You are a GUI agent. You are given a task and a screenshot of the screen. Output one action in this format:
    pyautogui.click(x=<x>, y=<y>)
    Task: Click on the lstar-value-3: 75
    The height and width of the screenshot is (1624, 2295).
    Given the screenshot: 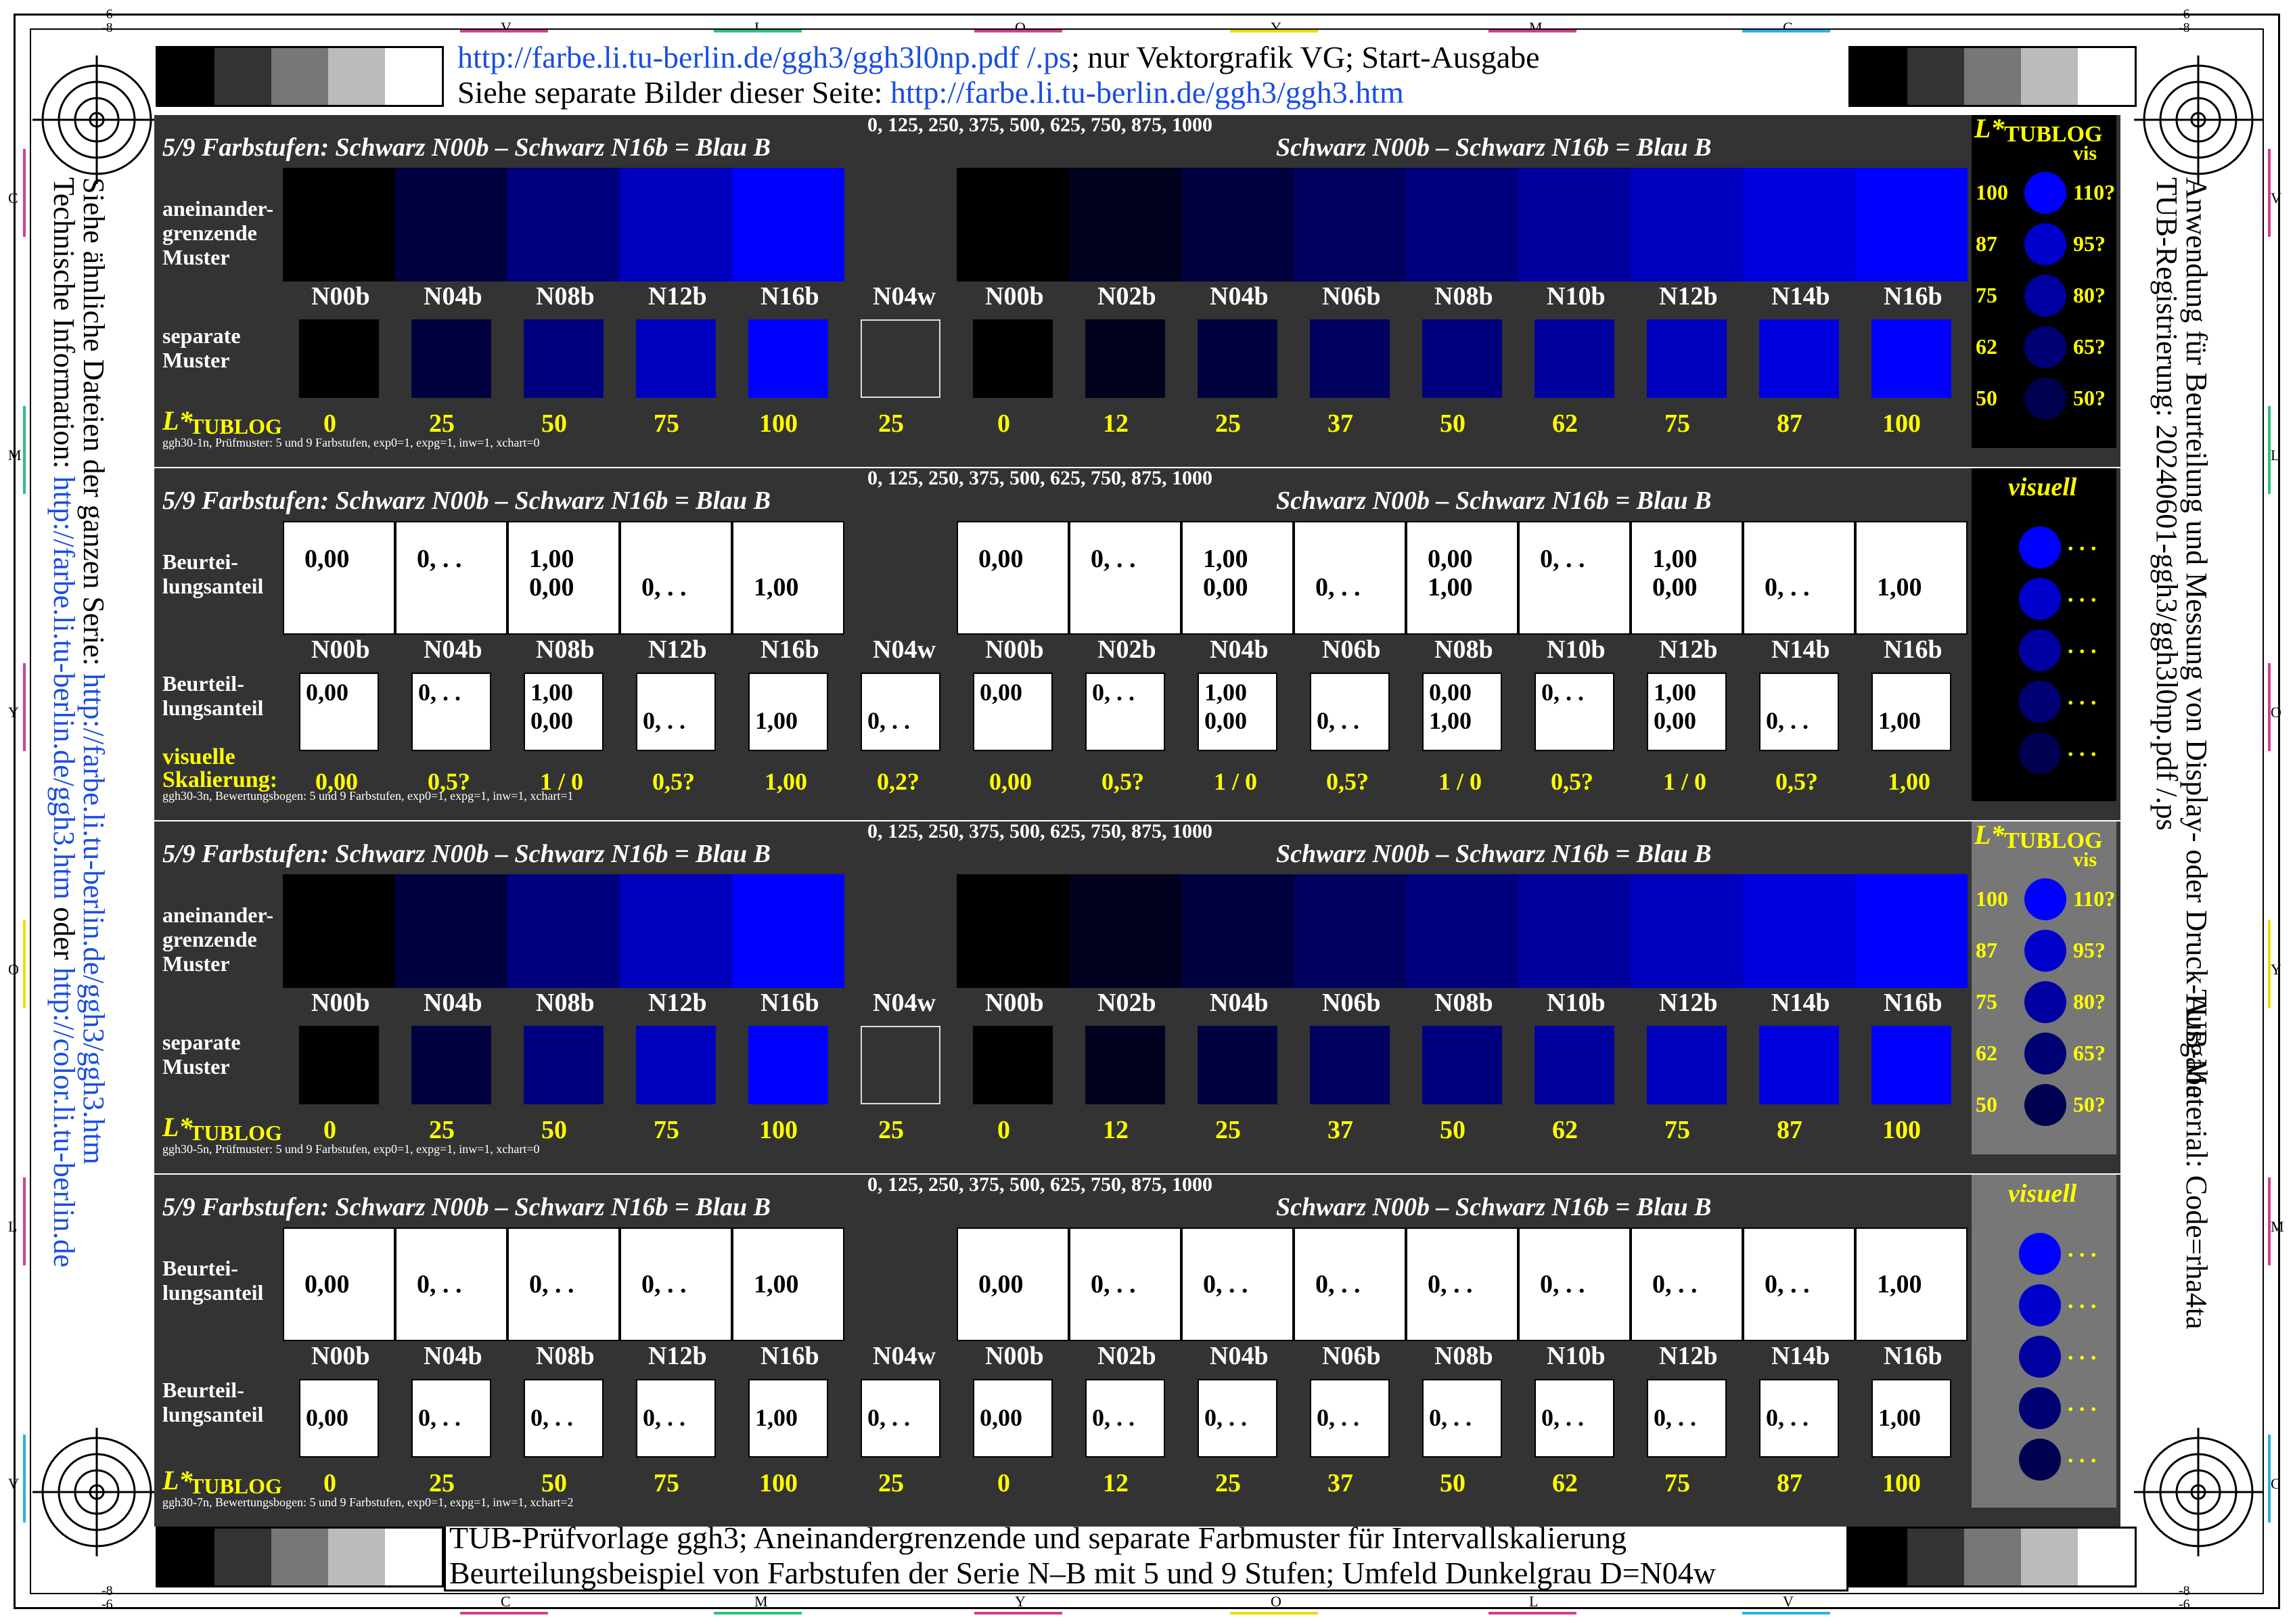 What is the action you would take?
    pyautogui.click(x=666, y=423)
    